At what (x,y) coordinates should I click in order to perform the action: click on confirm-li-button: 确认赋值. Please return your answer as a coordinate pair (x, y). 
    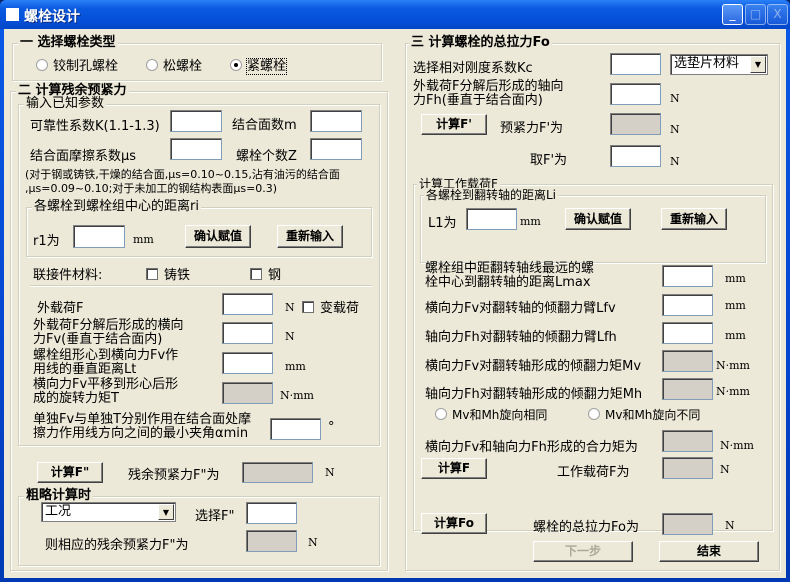
    Looking at the image, I should click on (598, 219).